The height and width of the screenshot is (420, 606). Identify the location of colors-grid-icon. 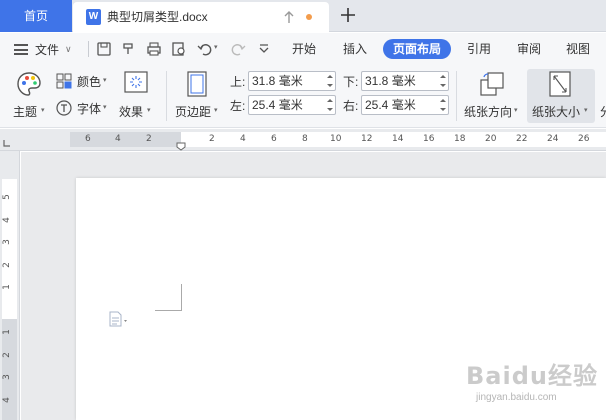
(64, 81).